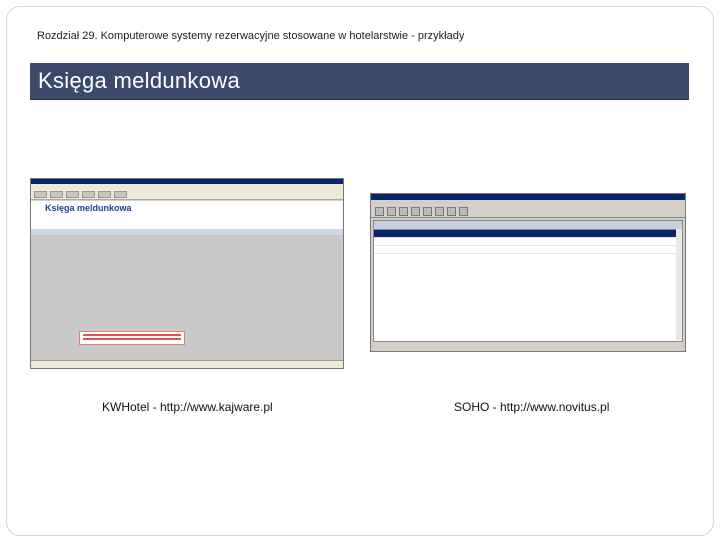 The image size is (720, 540). Describe the element at coordinates (139, 80) in the screenshot. I see `slide-title: Księga meldunkowa` at that location.